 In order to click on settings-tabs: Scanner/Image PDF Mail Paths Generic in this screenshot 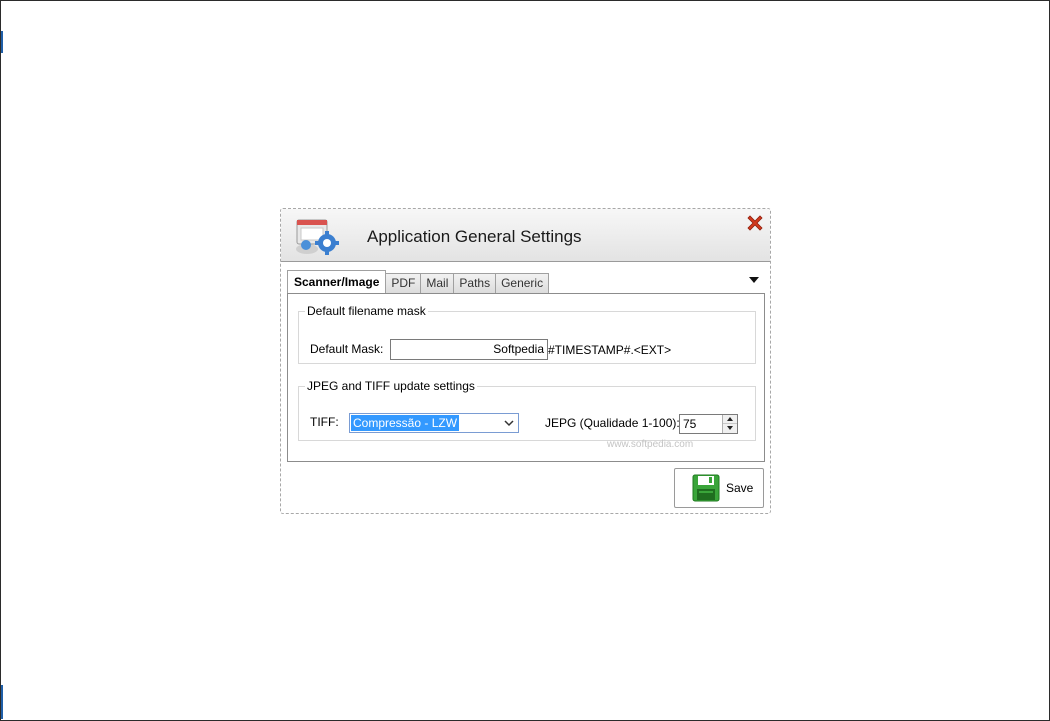, I will do `click(418, 281)`.